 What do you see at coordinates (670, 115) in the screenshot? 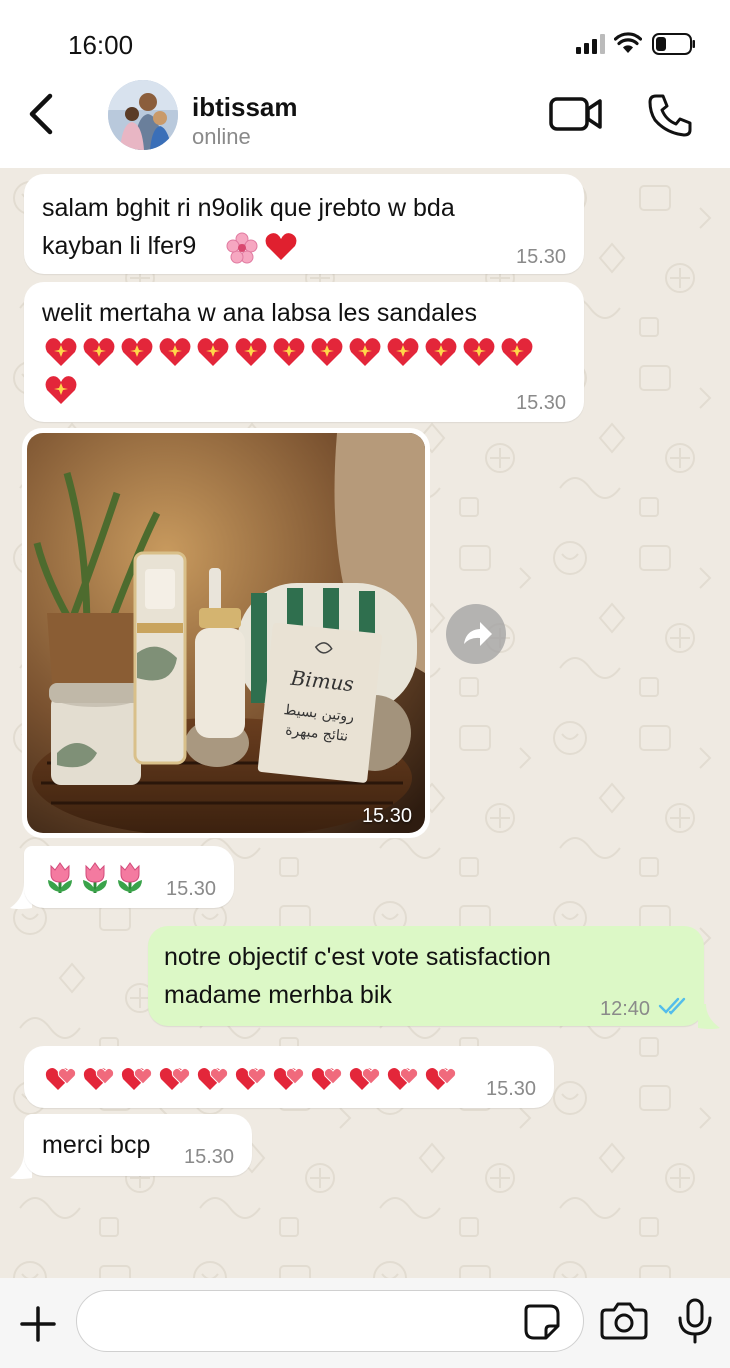
I see `phone-call-icon` at bounding box center [670, 115].